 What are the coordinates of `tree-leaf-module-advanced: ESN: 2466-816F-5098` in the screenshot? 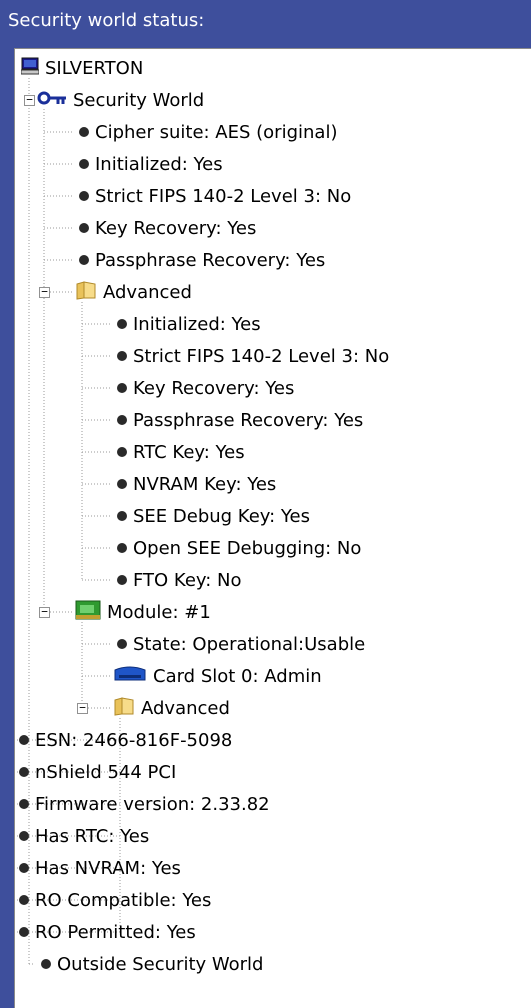 It's located at (123, 740).